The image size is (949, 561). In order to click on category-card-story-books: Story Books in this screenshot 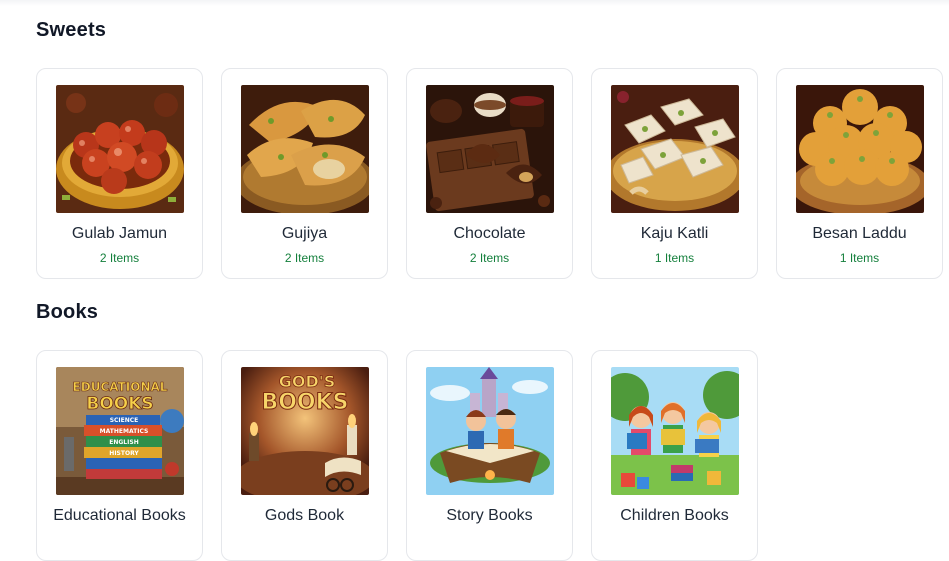, I will do `click(489, 455)`.